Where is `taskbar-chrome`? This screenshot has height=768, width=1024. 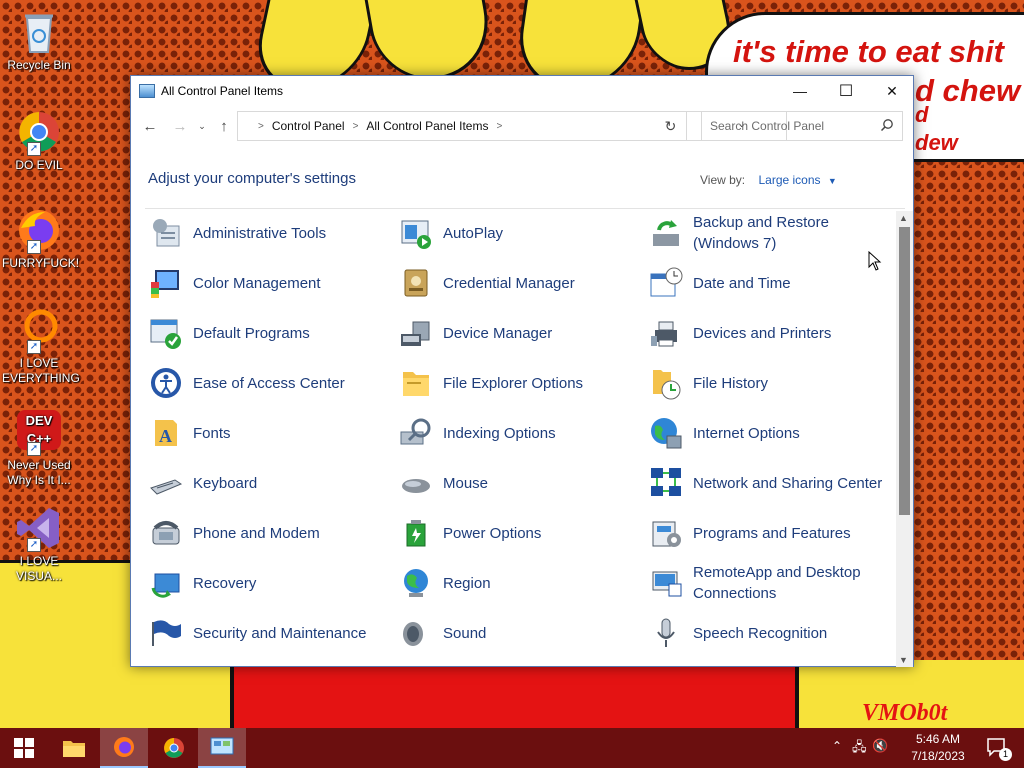
taskbar-chrome is located at coordinates (174, 748).